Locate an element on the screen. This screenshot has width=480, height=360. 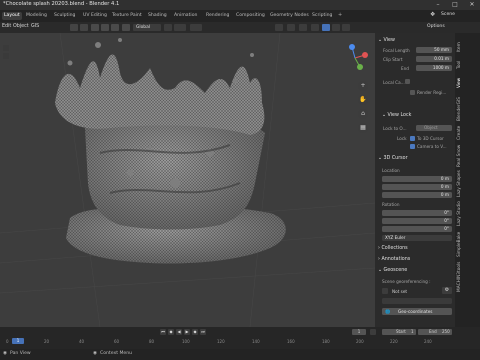
side-tab-blendergis: BlenderGIS is located at coordinates (467, 109).